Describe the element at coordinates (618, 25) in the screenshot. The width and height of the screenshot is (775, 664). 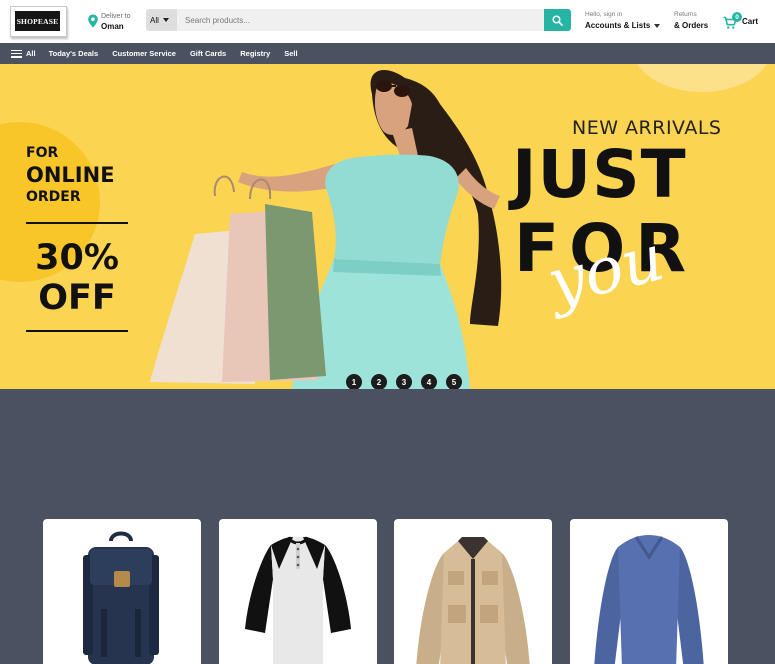
I see `account-lists-label: Accounts & Lists` at that location.